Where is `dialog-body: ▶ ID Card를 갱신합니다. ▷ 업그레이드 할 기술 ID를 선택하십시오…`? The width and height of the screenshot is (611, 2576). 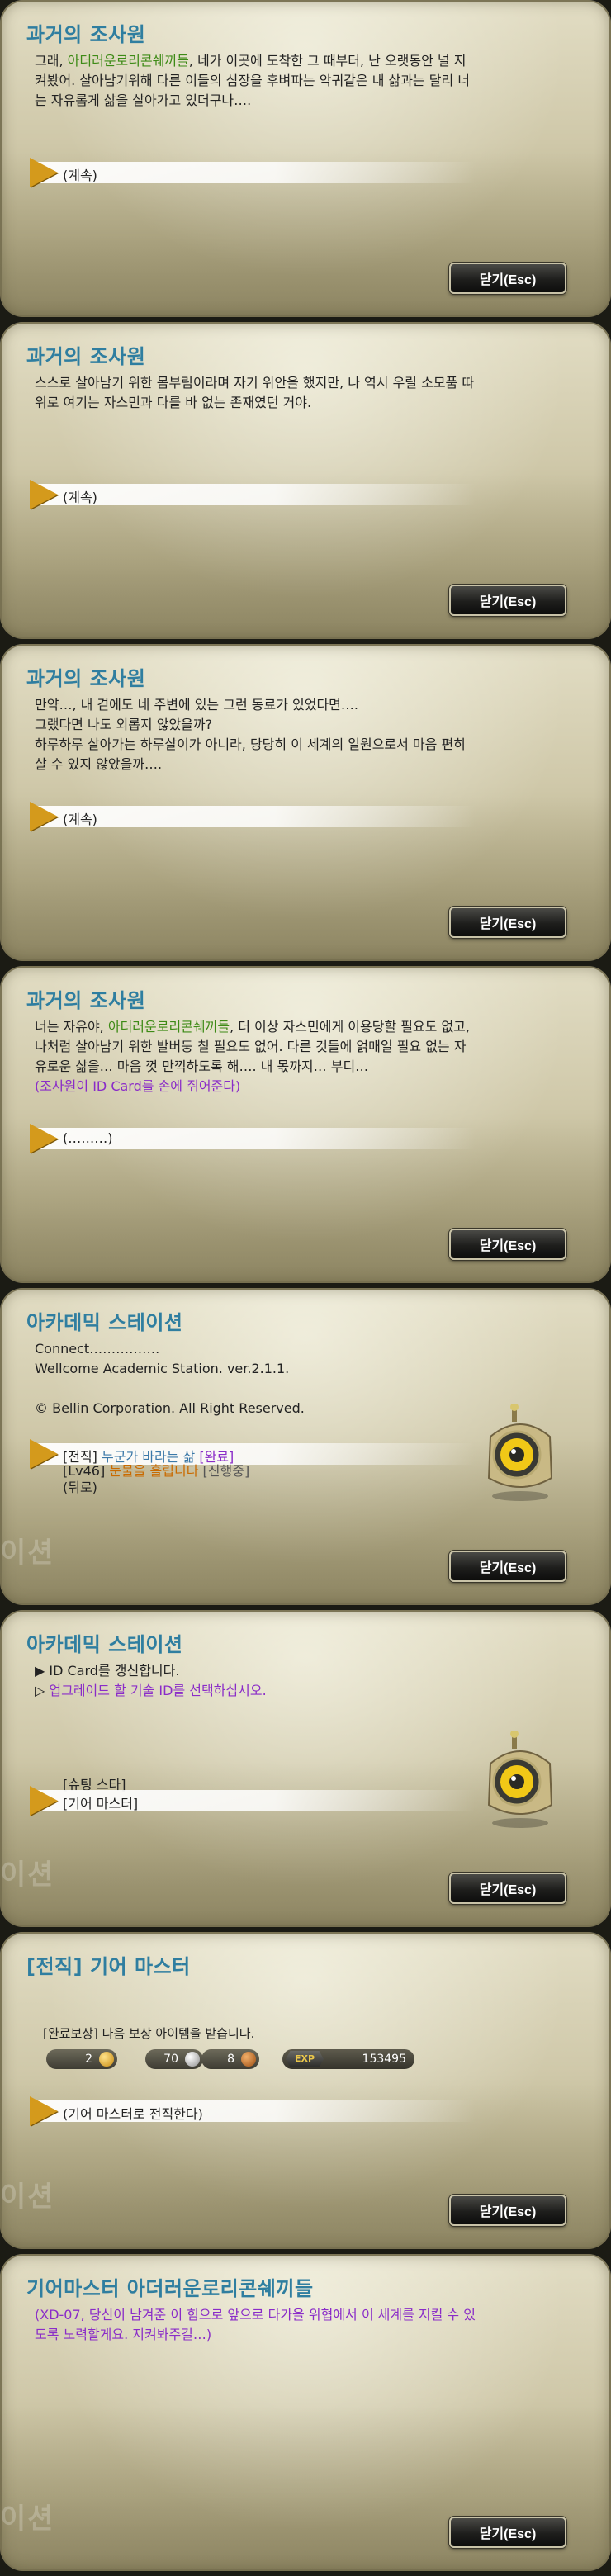
dialog-body: ▶ ID Card를 갱신합니다. ▷ 업그레이드 할 기술 ID를 선택하십시오… is located at coordinates (303, 1681).